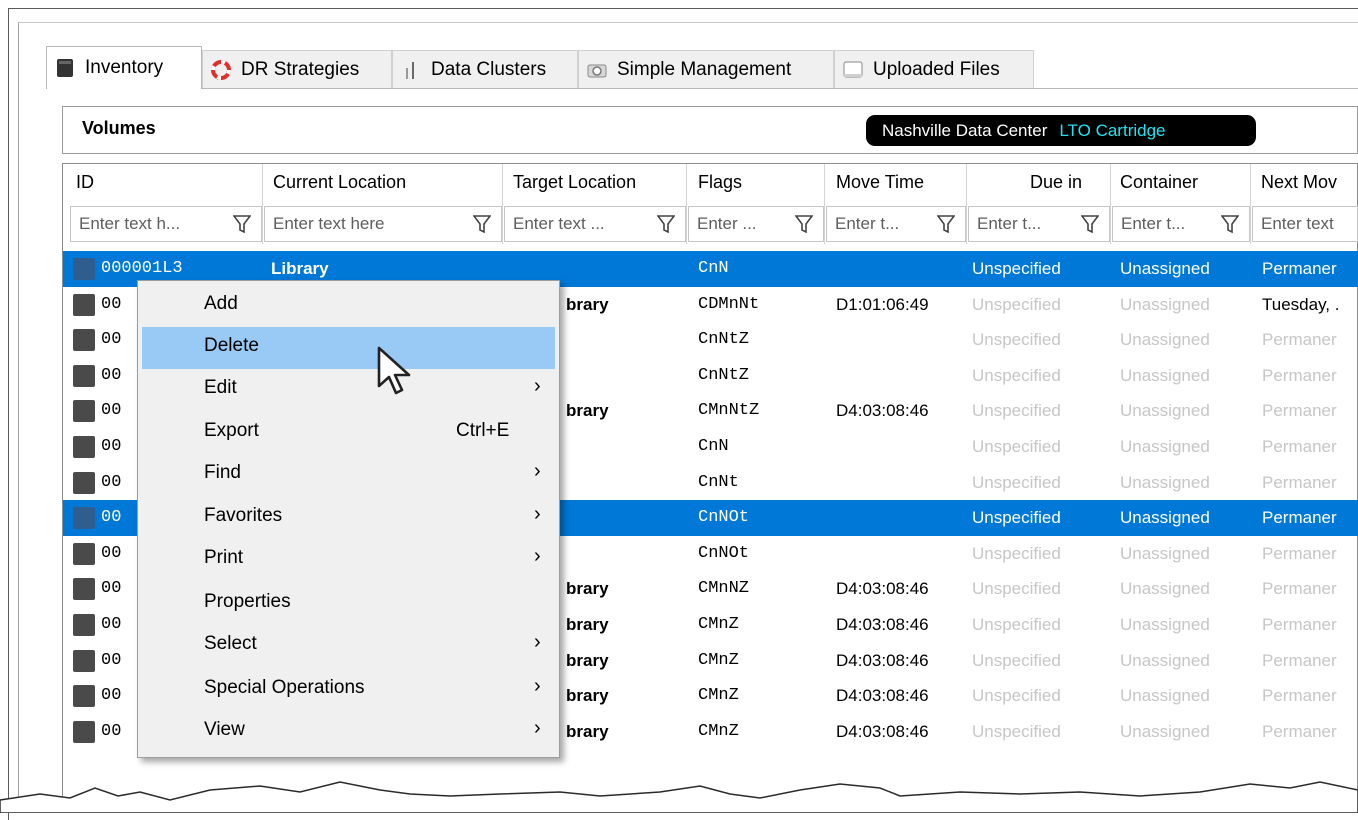 Image resolution: width=1358 pixels, height=820 pixels. I want to click on filter-placeholder: Enter text here, so click(329, 223).